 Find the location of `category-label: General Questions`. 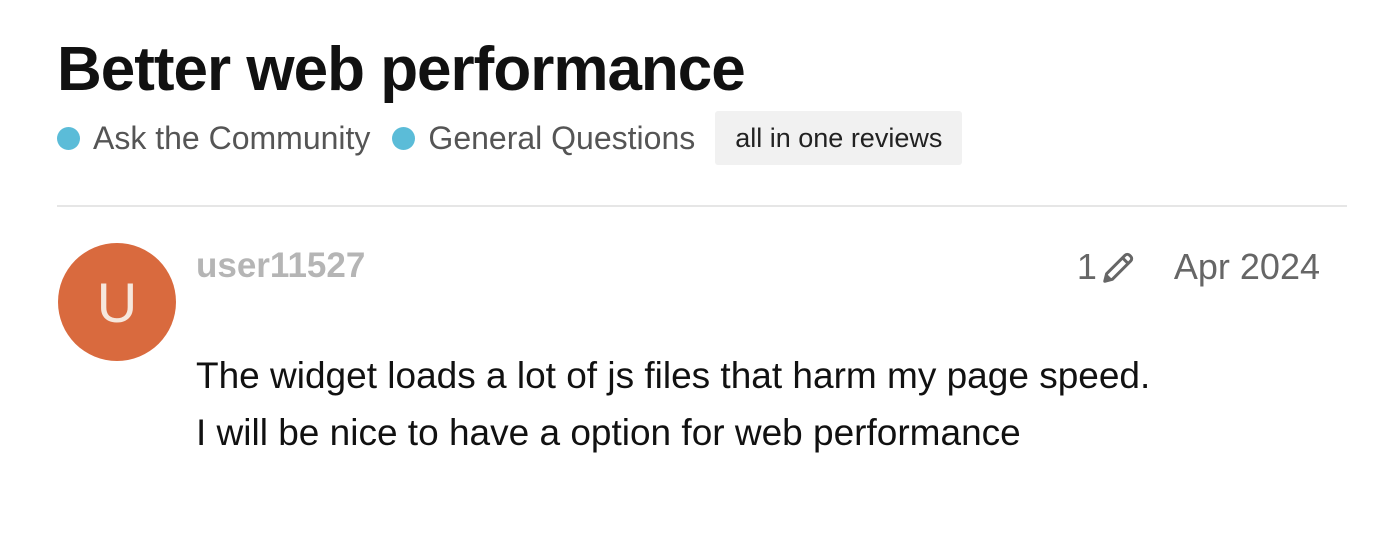

category-label: General Questions is located at coordinates (562, 138).